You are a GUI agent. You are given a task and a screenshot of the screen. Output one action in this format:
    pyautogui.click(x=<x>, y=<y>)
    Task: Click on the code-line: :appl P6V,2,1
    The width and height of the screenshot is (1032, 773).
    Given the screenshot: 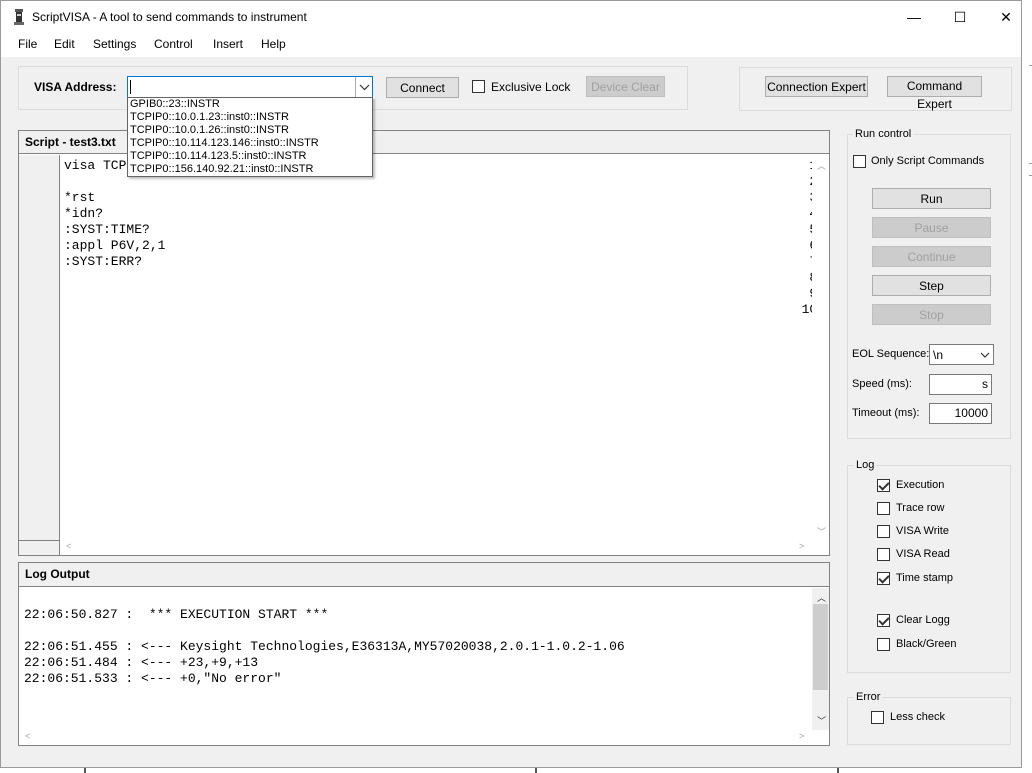 What is the action you would take?
    pyautogui.click(x=115, y=245)
    